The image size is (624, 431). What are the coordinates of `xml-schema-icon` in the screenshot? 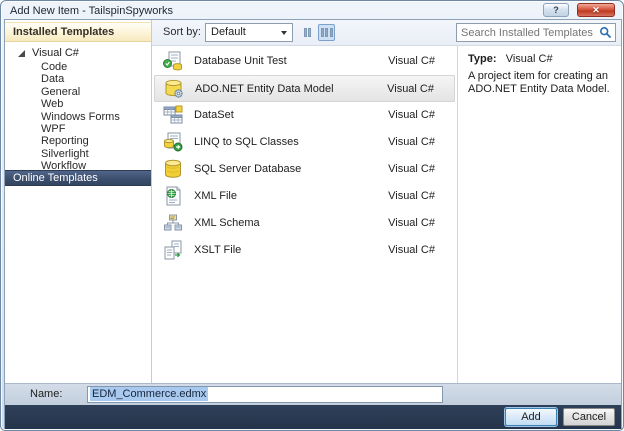 It's located at (173, 223).